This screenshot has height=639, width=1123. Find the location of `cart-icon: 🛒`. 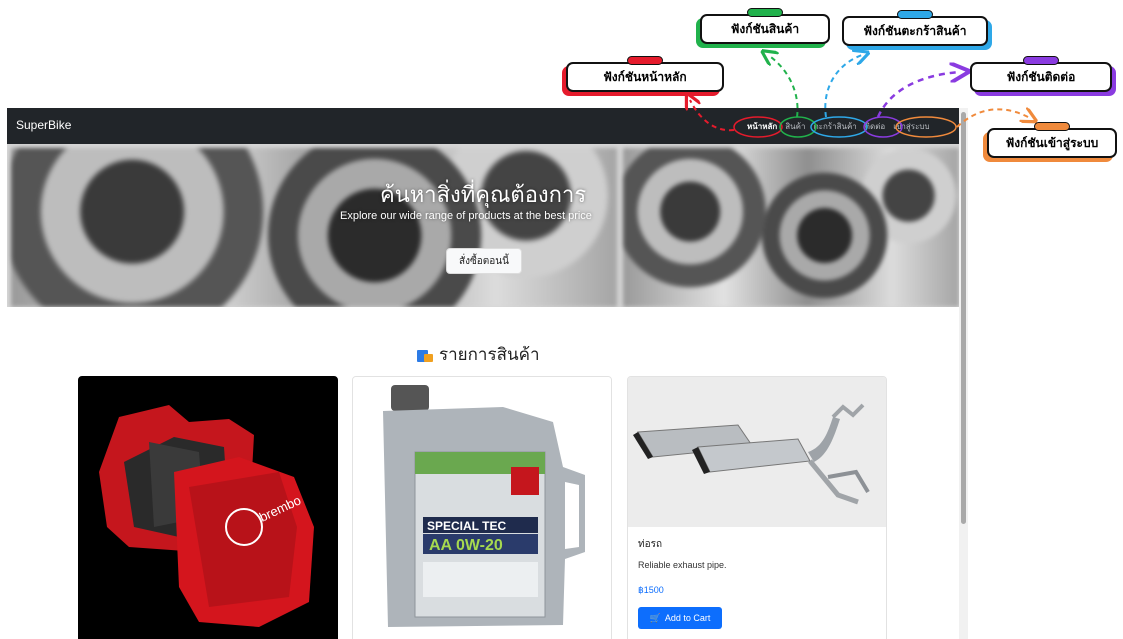

cart-icon: 🛒 is located at coordinates (655, 617).